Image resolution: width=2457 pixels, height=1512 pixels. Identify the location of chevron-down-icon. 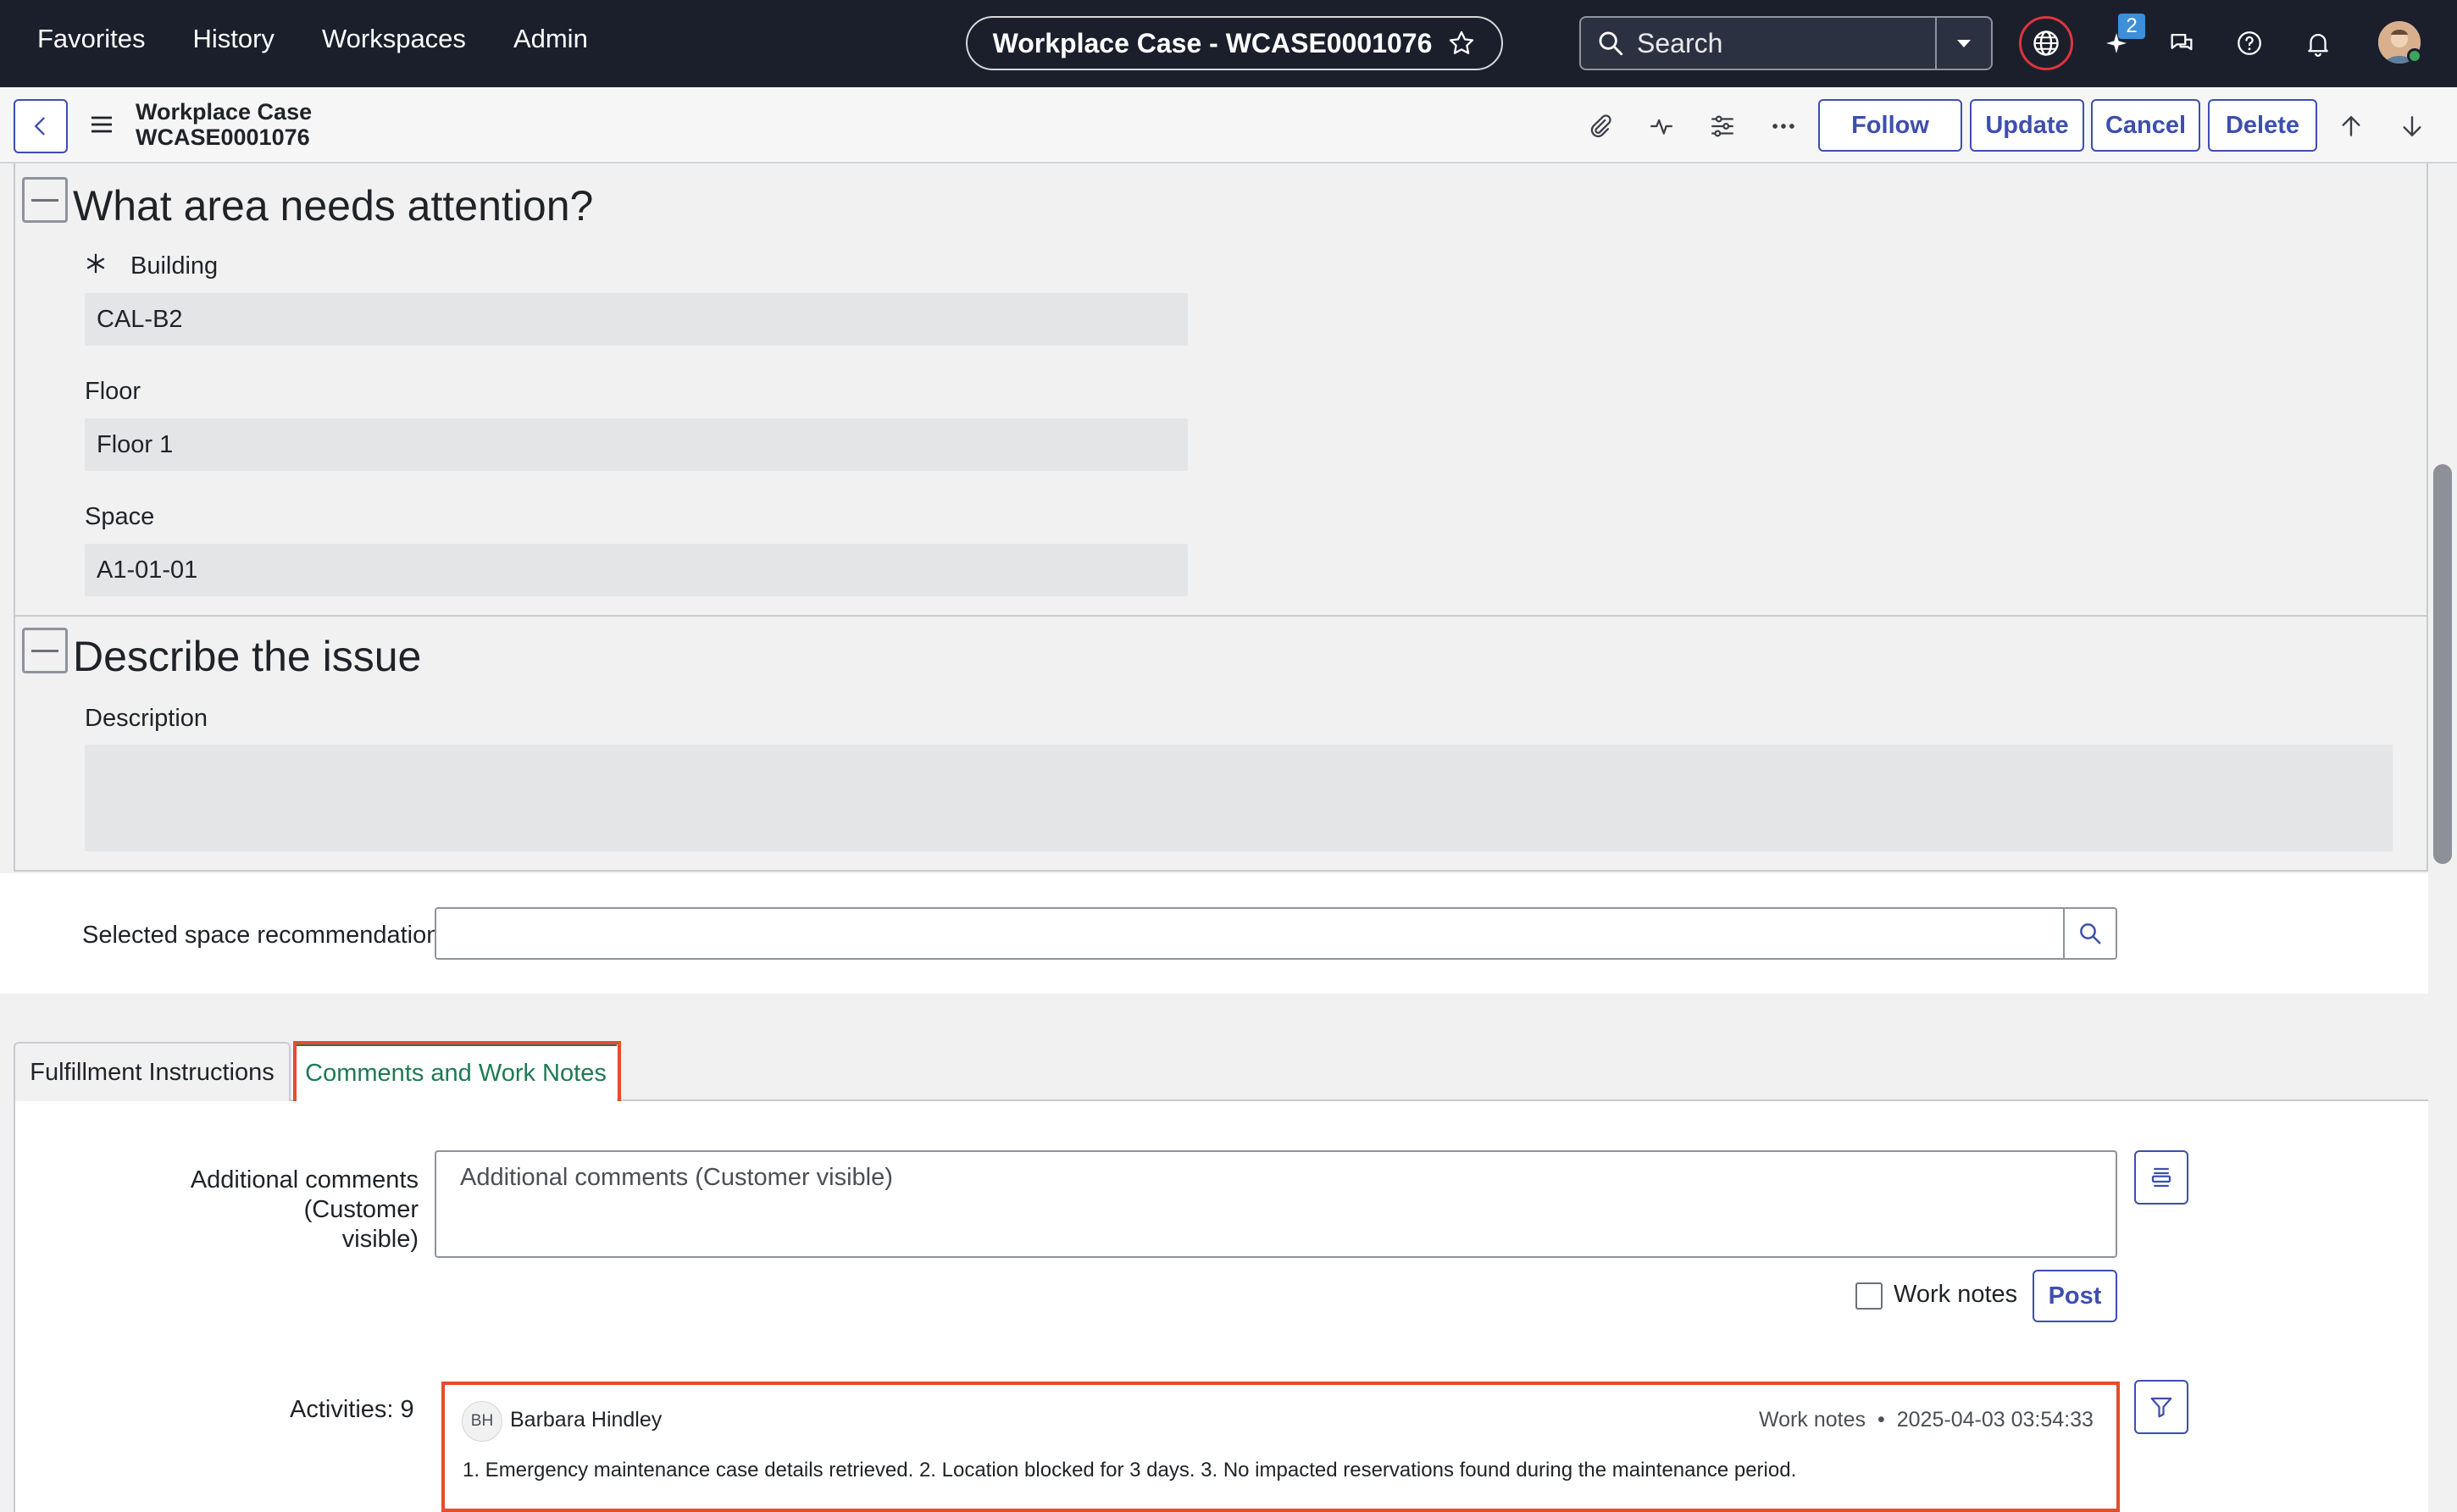
(1964, 43).